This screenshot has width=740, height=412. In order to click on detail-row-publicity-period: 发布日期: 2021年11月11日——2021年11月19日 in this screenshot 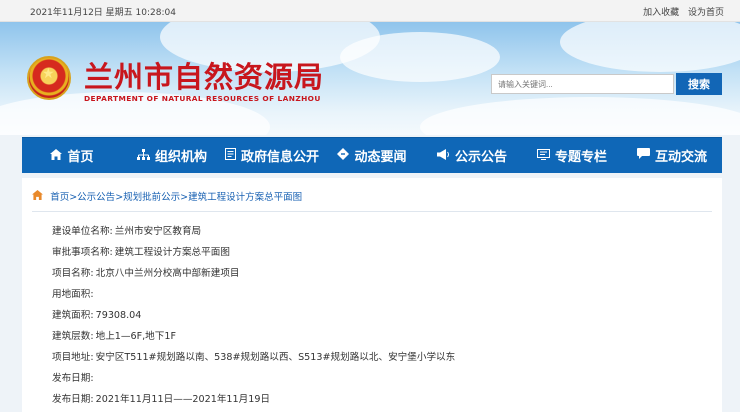, I will do `click(253, 399)`.